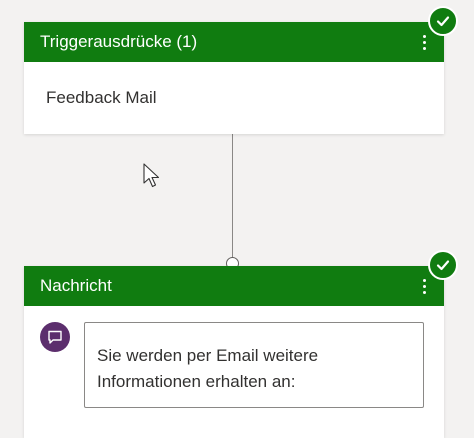 The width and height of the screenshot is (474, 438). Describe the element at coordinates (232, 196) in the screenshot. I see `connector-line` at that location.